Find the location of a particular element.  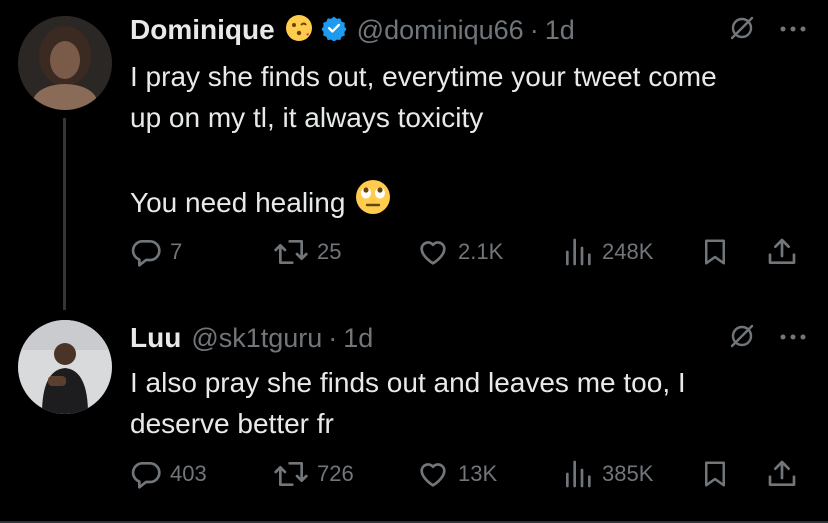

views-button: 385K is located at coordinates (607, 474).